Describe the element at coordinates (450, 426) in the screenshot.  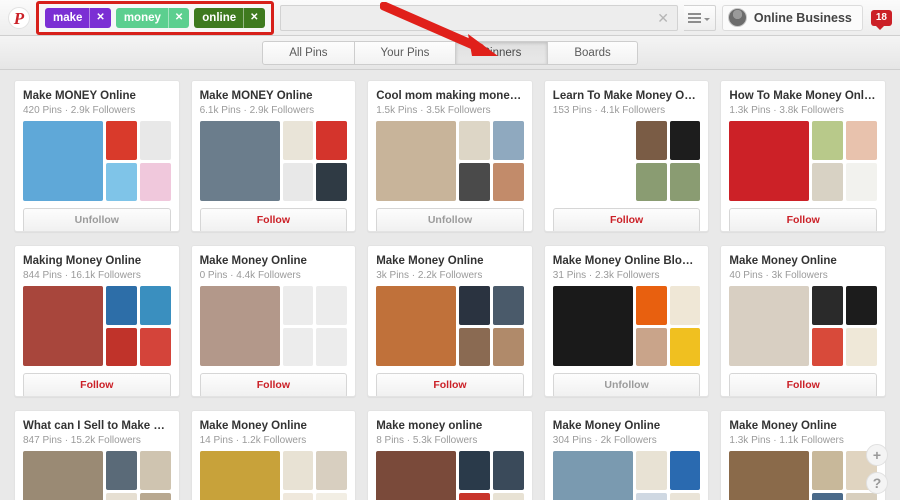
I see `pinner-name: Make money online` at that location.